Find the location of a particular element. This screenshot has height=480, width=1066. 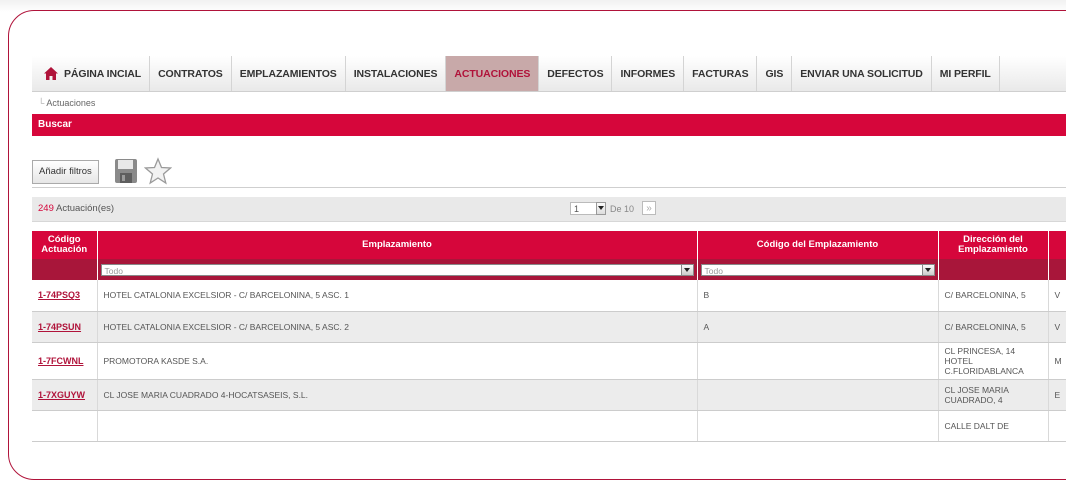

column-header-direccion: Dirección del Emplazamiento is located at coordinates (993, 245).